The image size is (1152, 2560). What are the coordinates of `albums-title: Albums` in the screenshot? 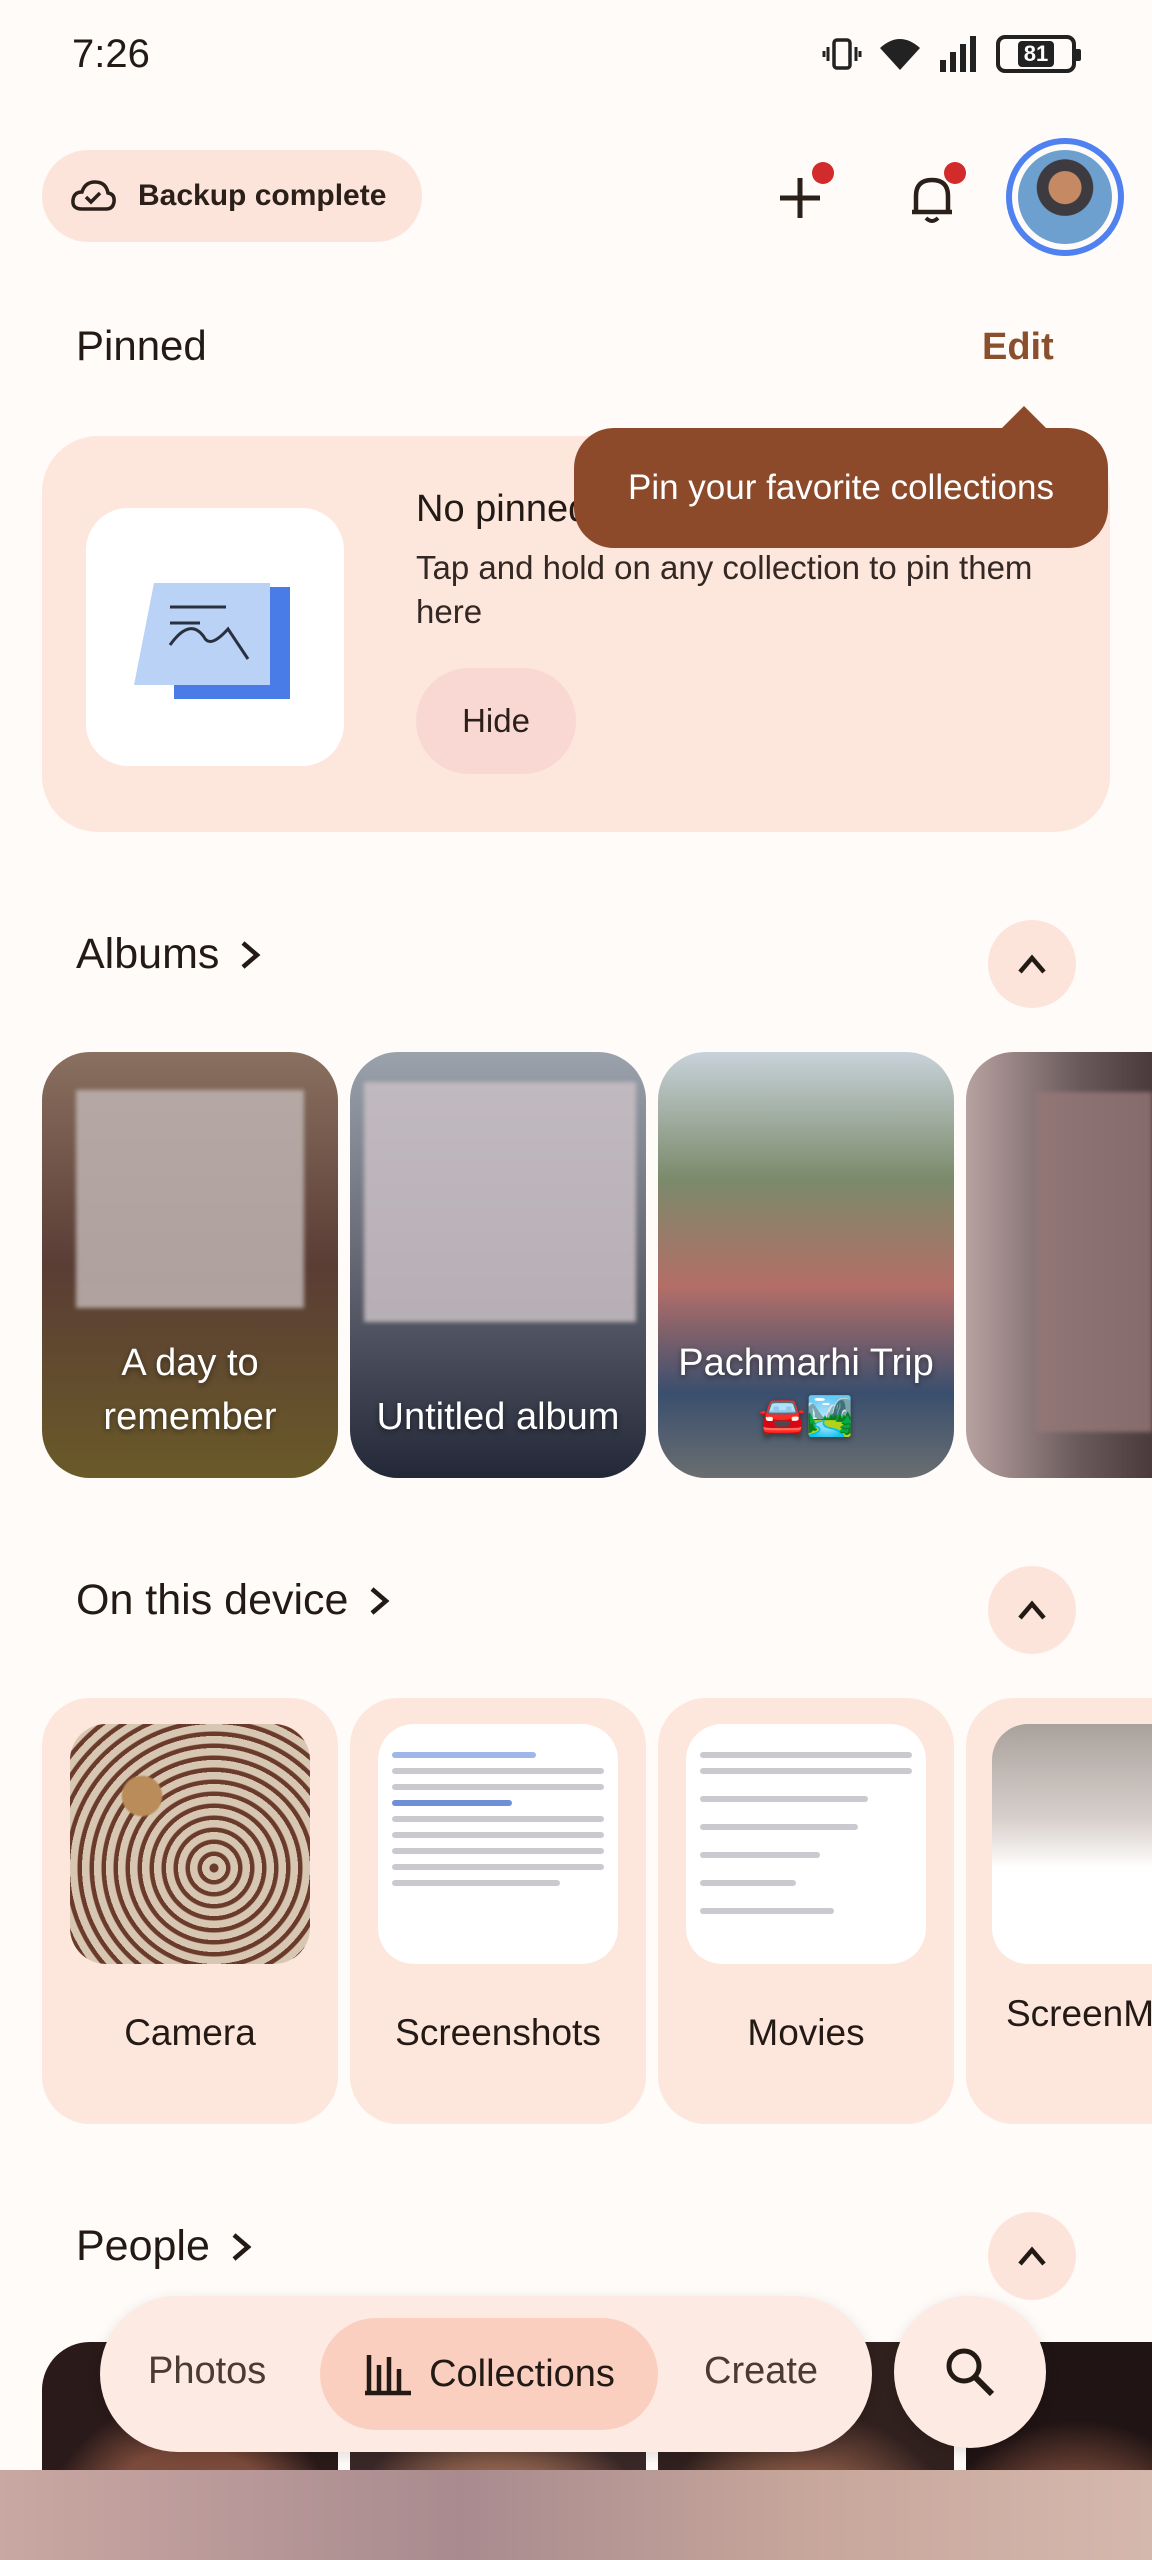 It's located at (148, 954).